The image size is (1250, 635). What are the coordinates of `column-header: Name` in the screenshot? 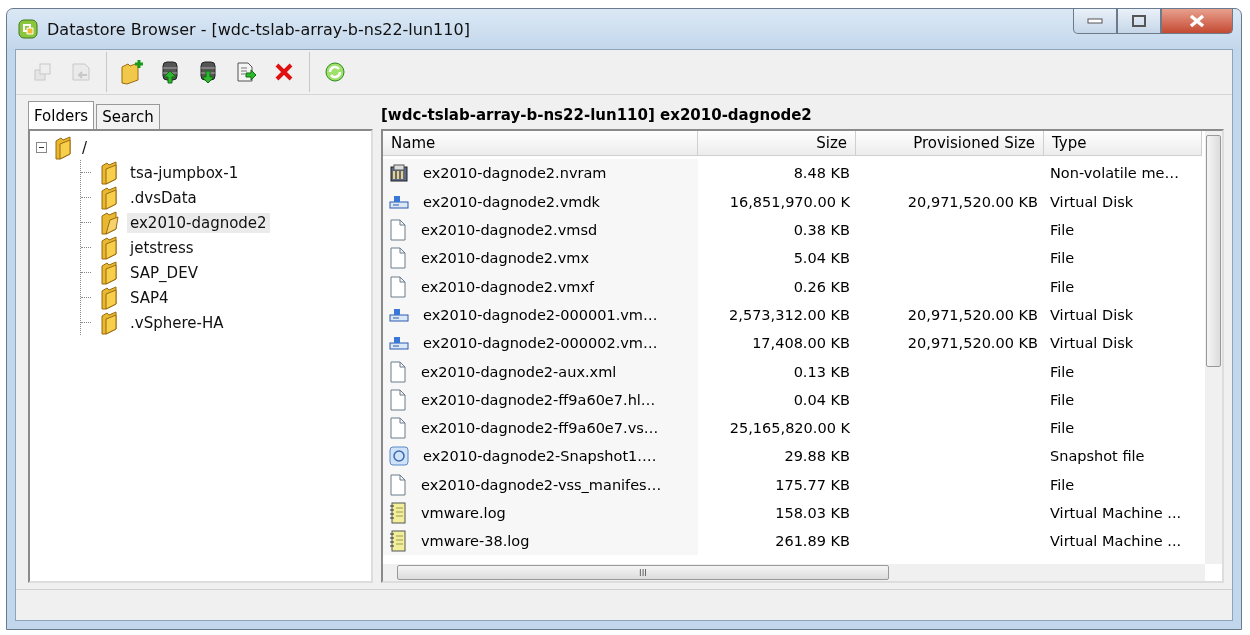 It's located at (540, 143).